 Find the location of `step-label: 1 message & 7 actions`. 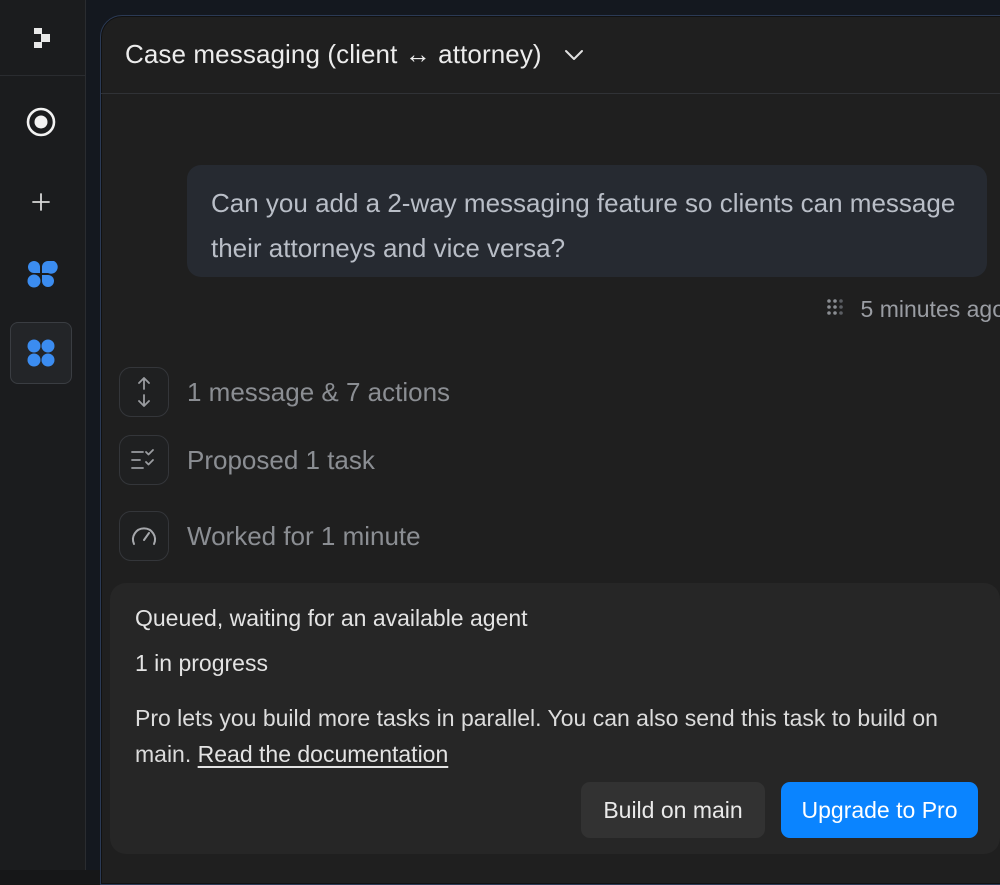

step-label: 1 message & 7 actions is located at coordinates (319, 391).